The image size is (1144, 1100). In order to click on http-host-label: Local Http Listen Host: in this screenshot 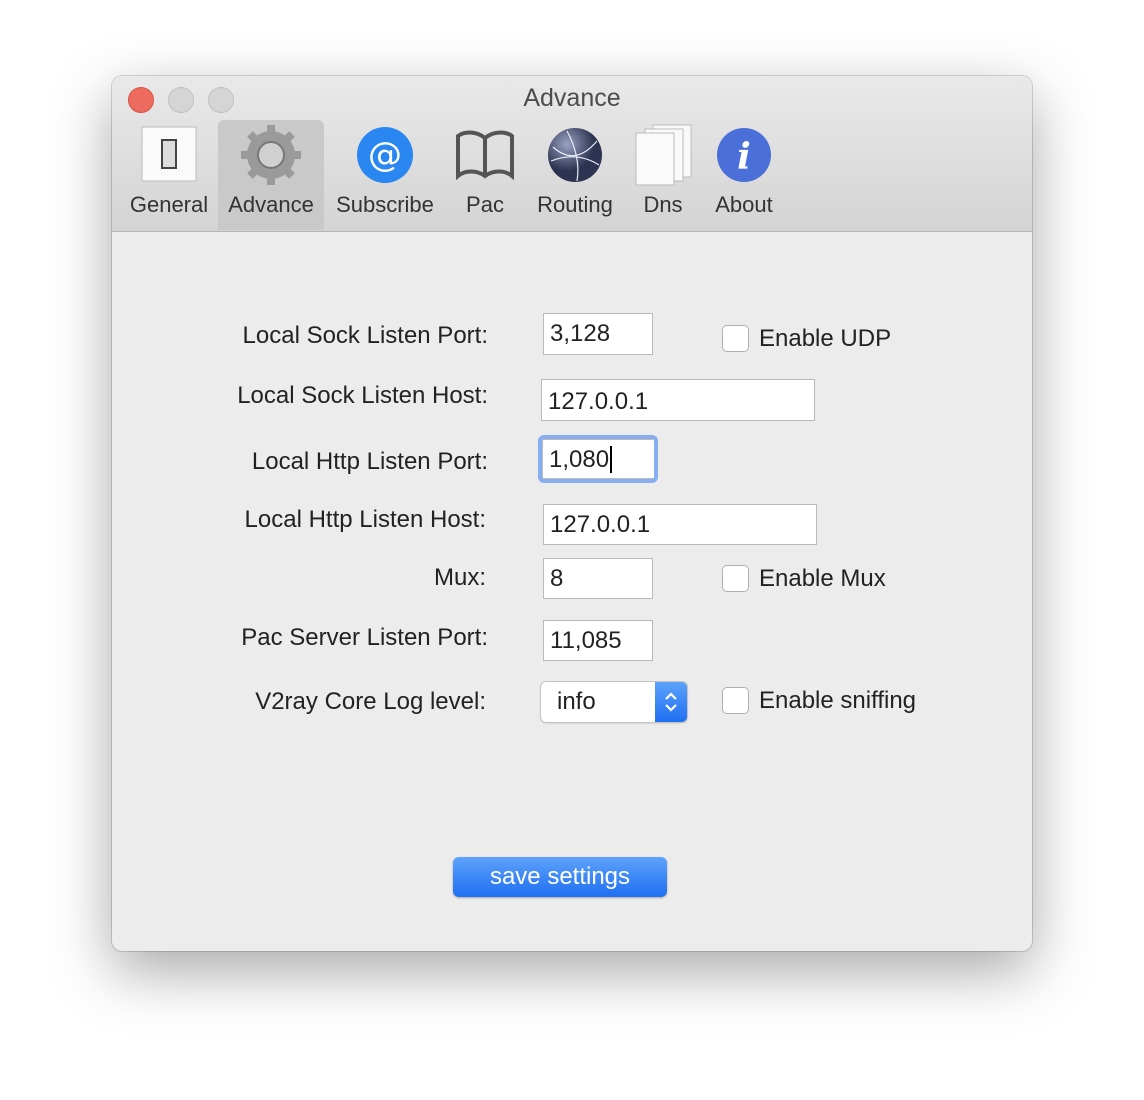, I will do `click(365, 519)`.